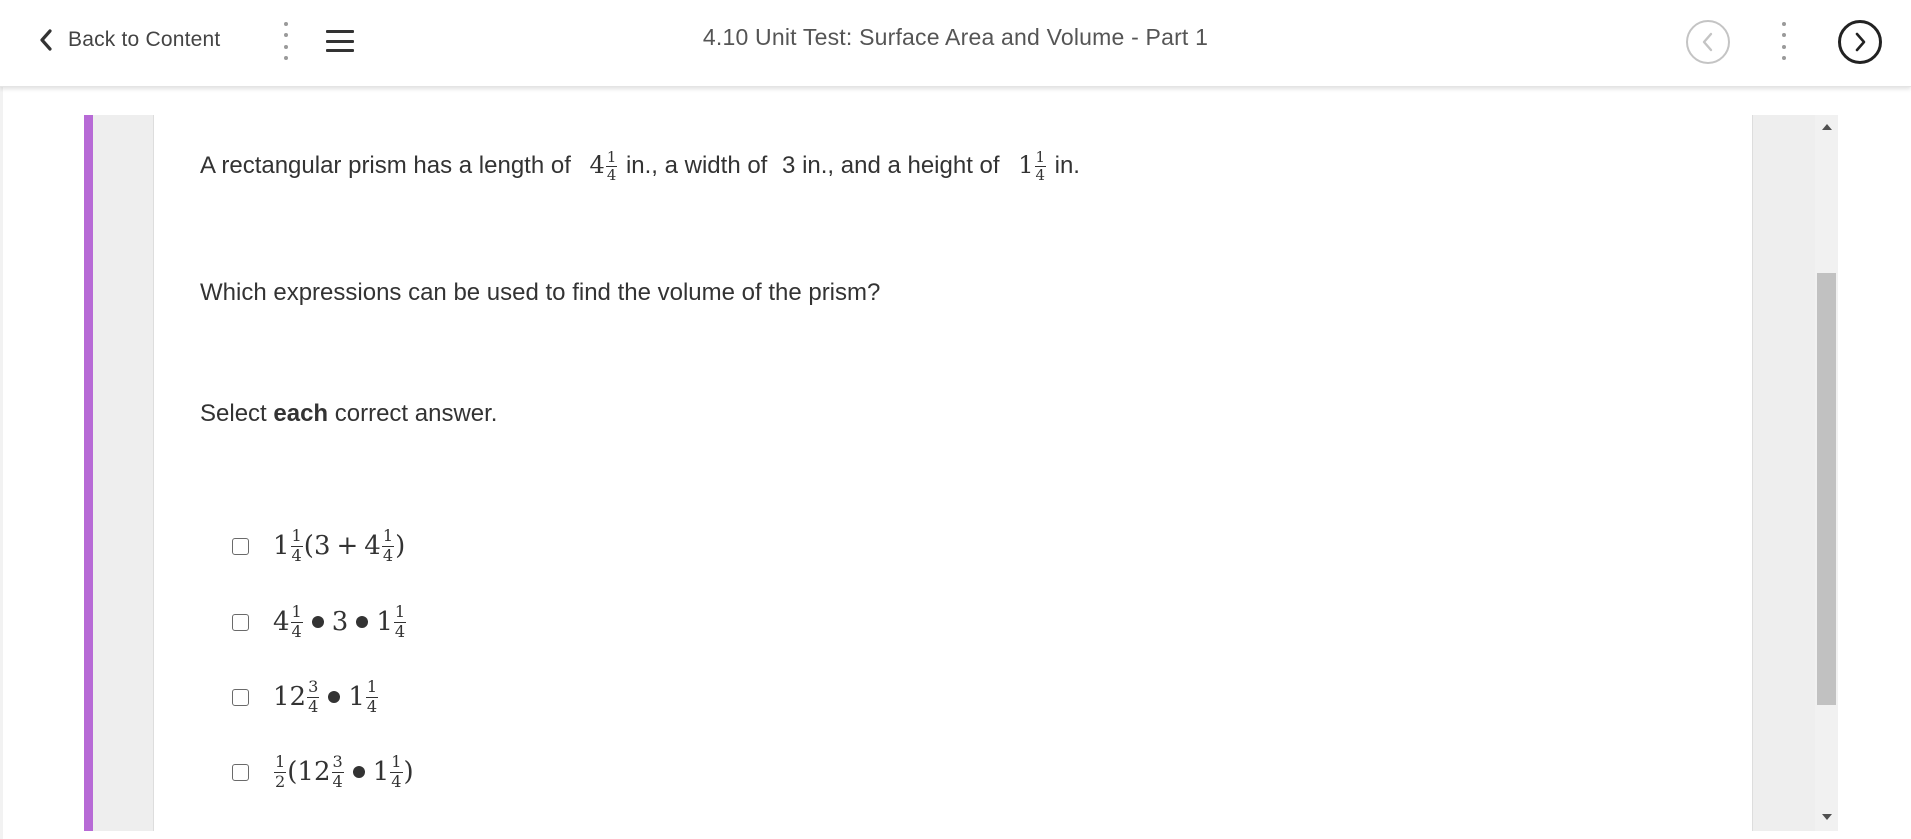 This screenshot has height=839, width=1911. Describe the element at coordinates (385, 165) in the screenshot. I see `stem-text: A rectangular prism has a length of` at that location.